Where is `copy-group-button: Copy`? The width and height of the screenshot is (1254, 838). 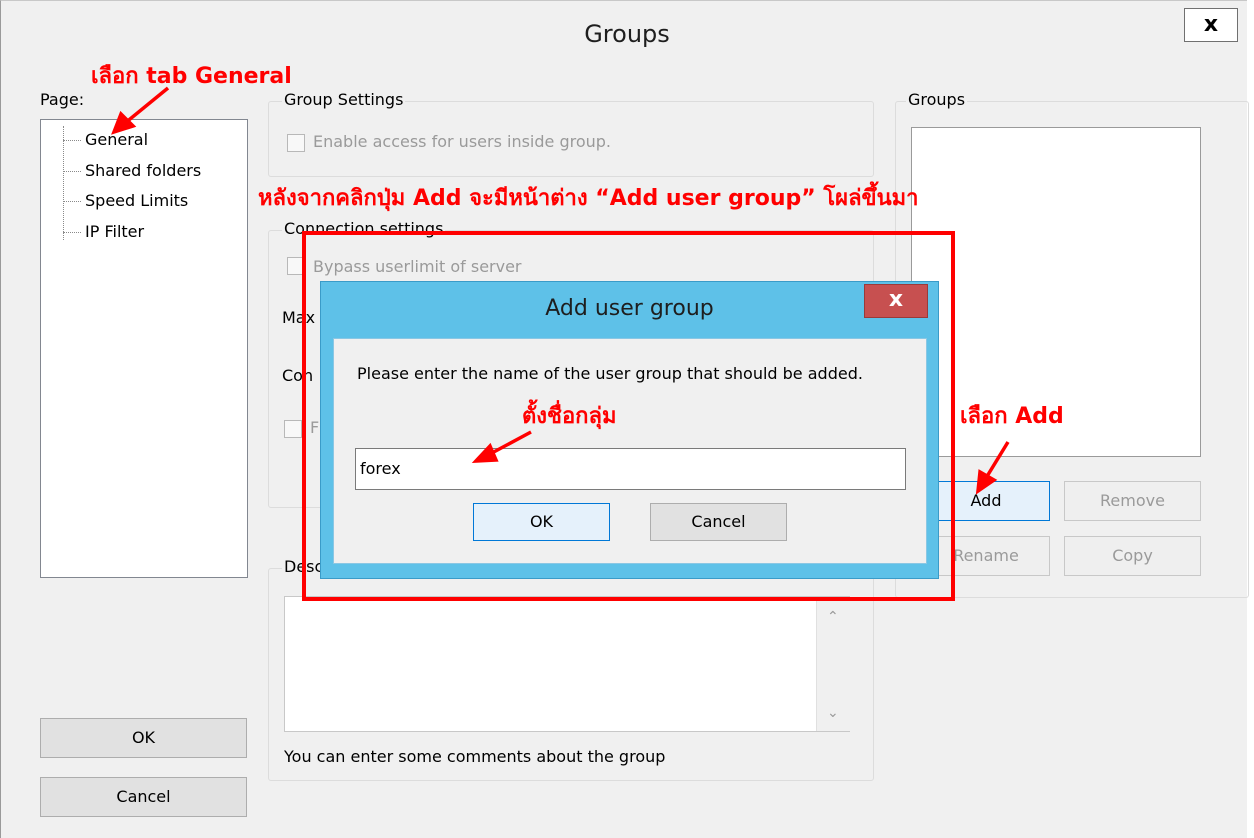 copy-group-button: Copy is located at coordinates (1132, 556).